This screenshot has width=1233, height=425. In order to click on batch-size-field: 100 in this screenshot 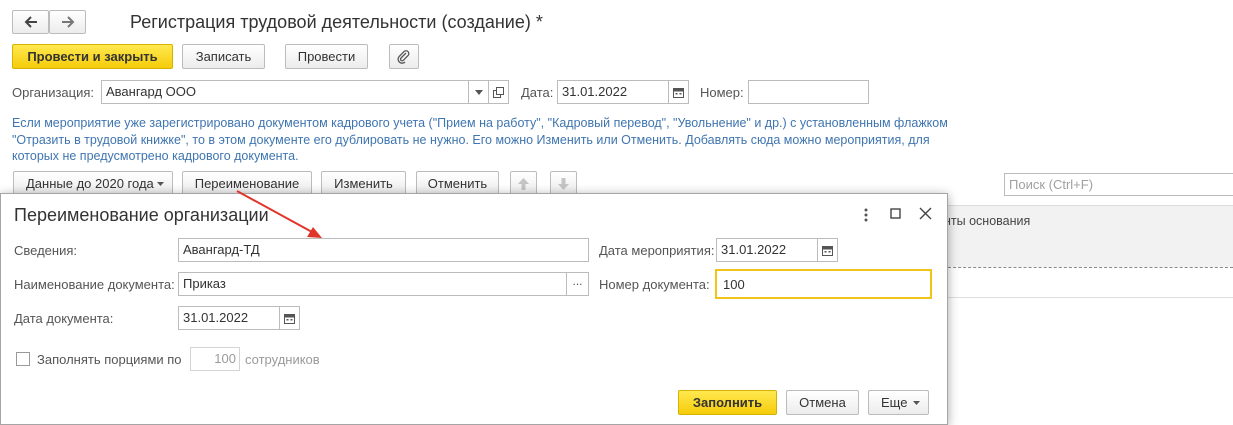, I will do `click(215, 359)`.